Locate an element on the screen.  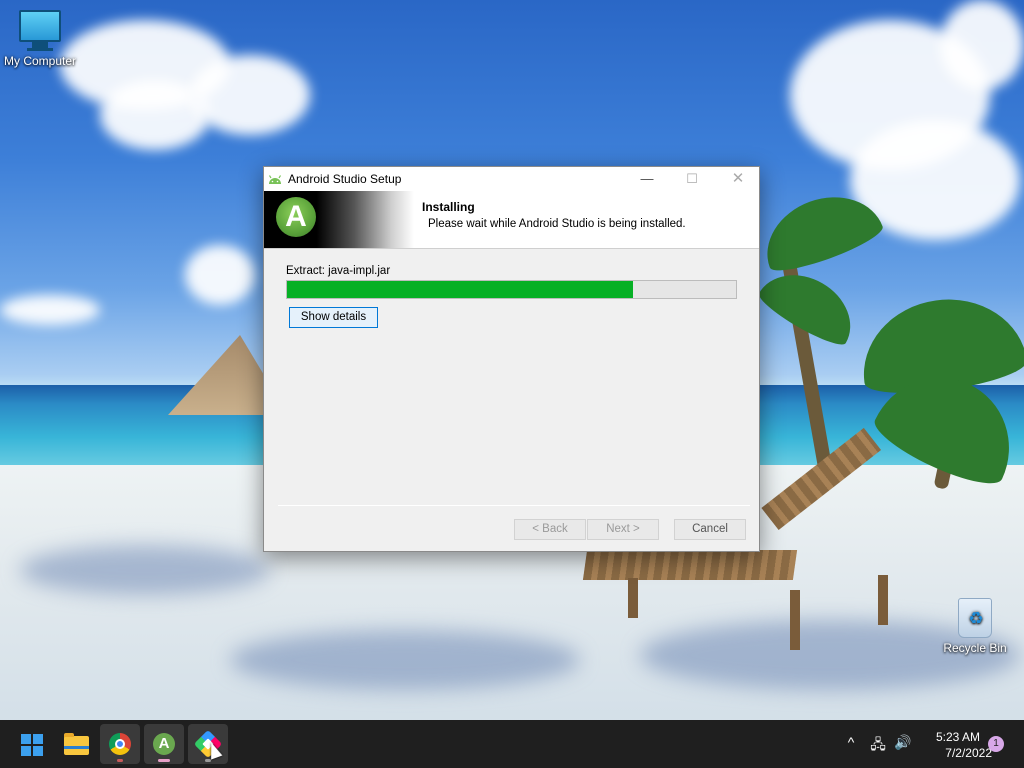
clock-time: 5:23 AM is located at coordinates (957, 737).